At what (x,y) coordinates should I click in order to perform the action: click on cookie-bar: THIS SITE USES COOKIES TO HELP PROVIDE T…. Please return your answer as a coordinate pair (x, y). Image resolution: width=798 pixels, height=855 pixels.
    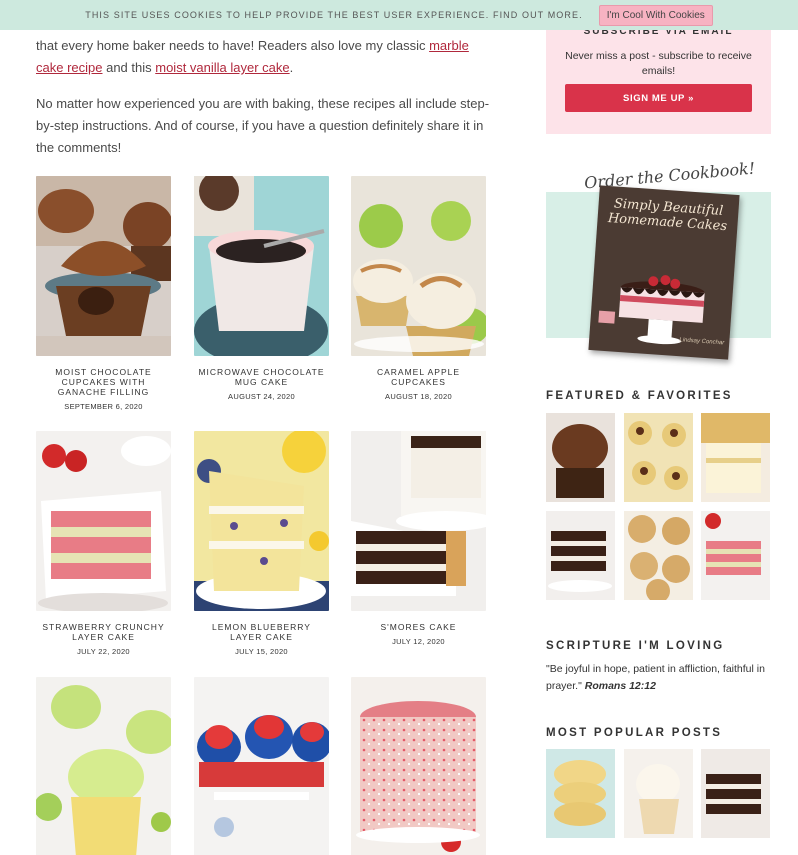
    Looking at the image, I should click on (399, 15).